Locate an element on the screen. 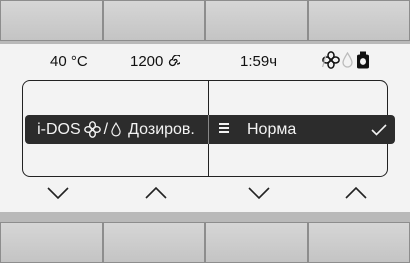 This screenshot has width=410, height=263. option-idos-dosing: i-DOS / Дозиров. is located at coordinates (116, 129).